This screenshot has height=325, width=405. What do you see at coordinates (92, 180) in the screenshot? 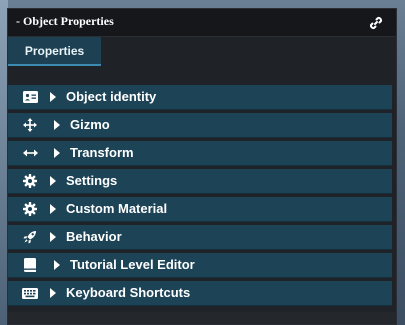
I see `section-label: Settings` at bounding box center [92, 180].